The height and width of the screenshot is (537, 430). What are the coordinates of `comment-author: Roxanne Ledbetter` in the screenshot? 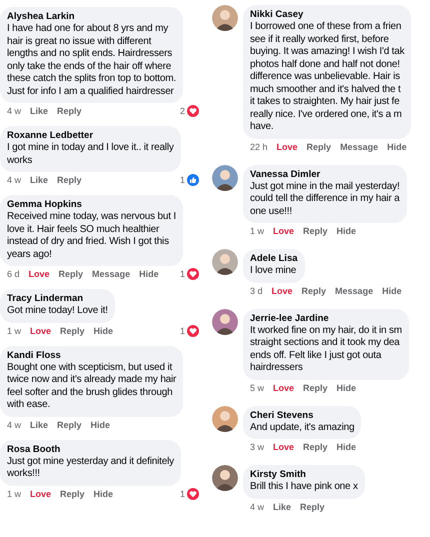 It's located at (90, 136).